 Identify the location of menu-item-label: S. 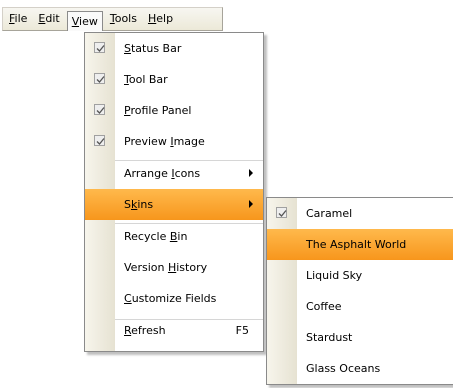
(127, 204).